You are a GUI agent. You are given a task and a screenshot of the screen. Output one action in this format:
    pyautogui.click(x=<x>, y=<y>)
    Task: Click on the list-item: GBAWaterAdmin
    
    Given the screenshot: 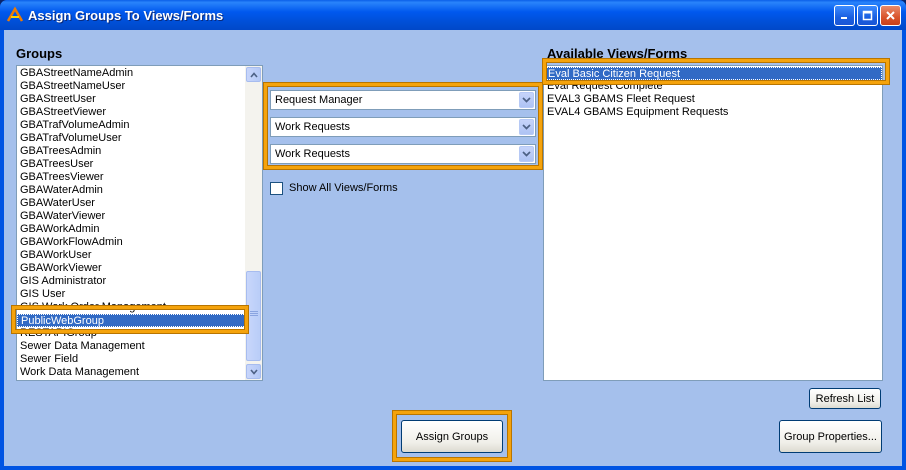 What is the action you would take?
    pyautogui.click(x=131, y=190)
    